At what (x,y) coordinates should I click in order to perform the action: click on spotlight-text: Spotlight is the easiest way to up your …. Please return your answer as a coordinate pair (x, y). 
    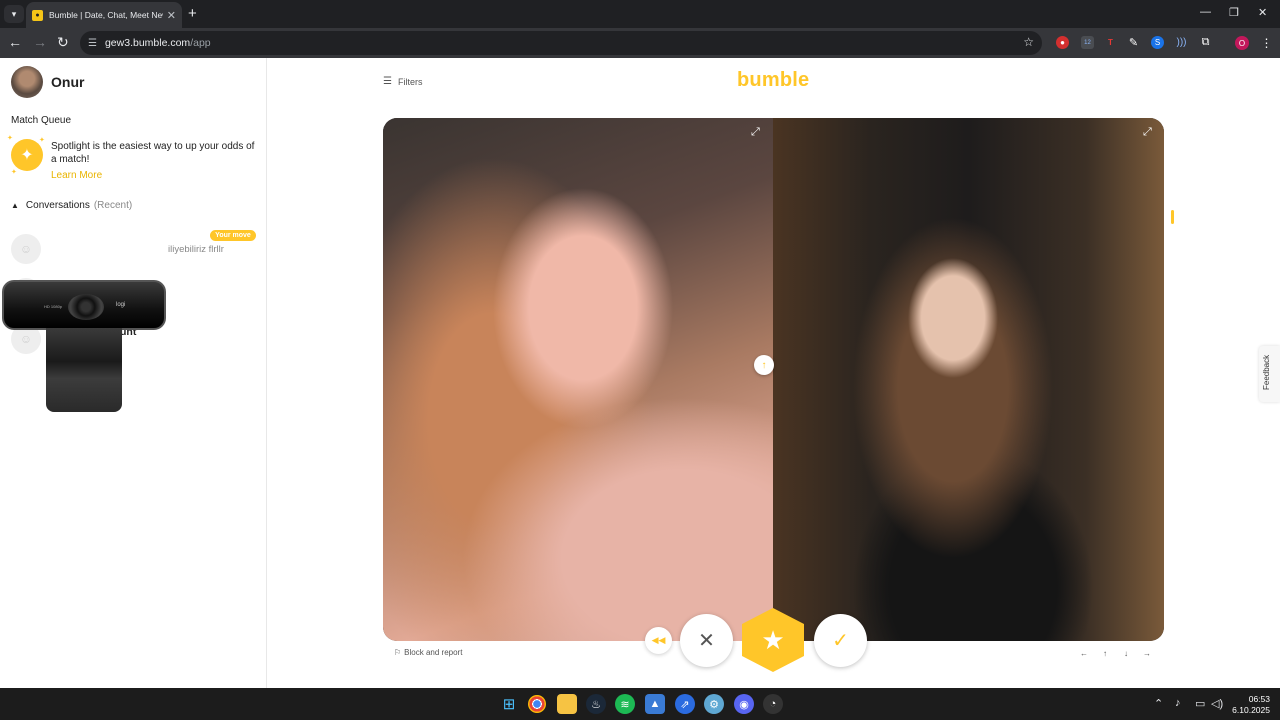
    Looking at the image, I should click on (153, 153).